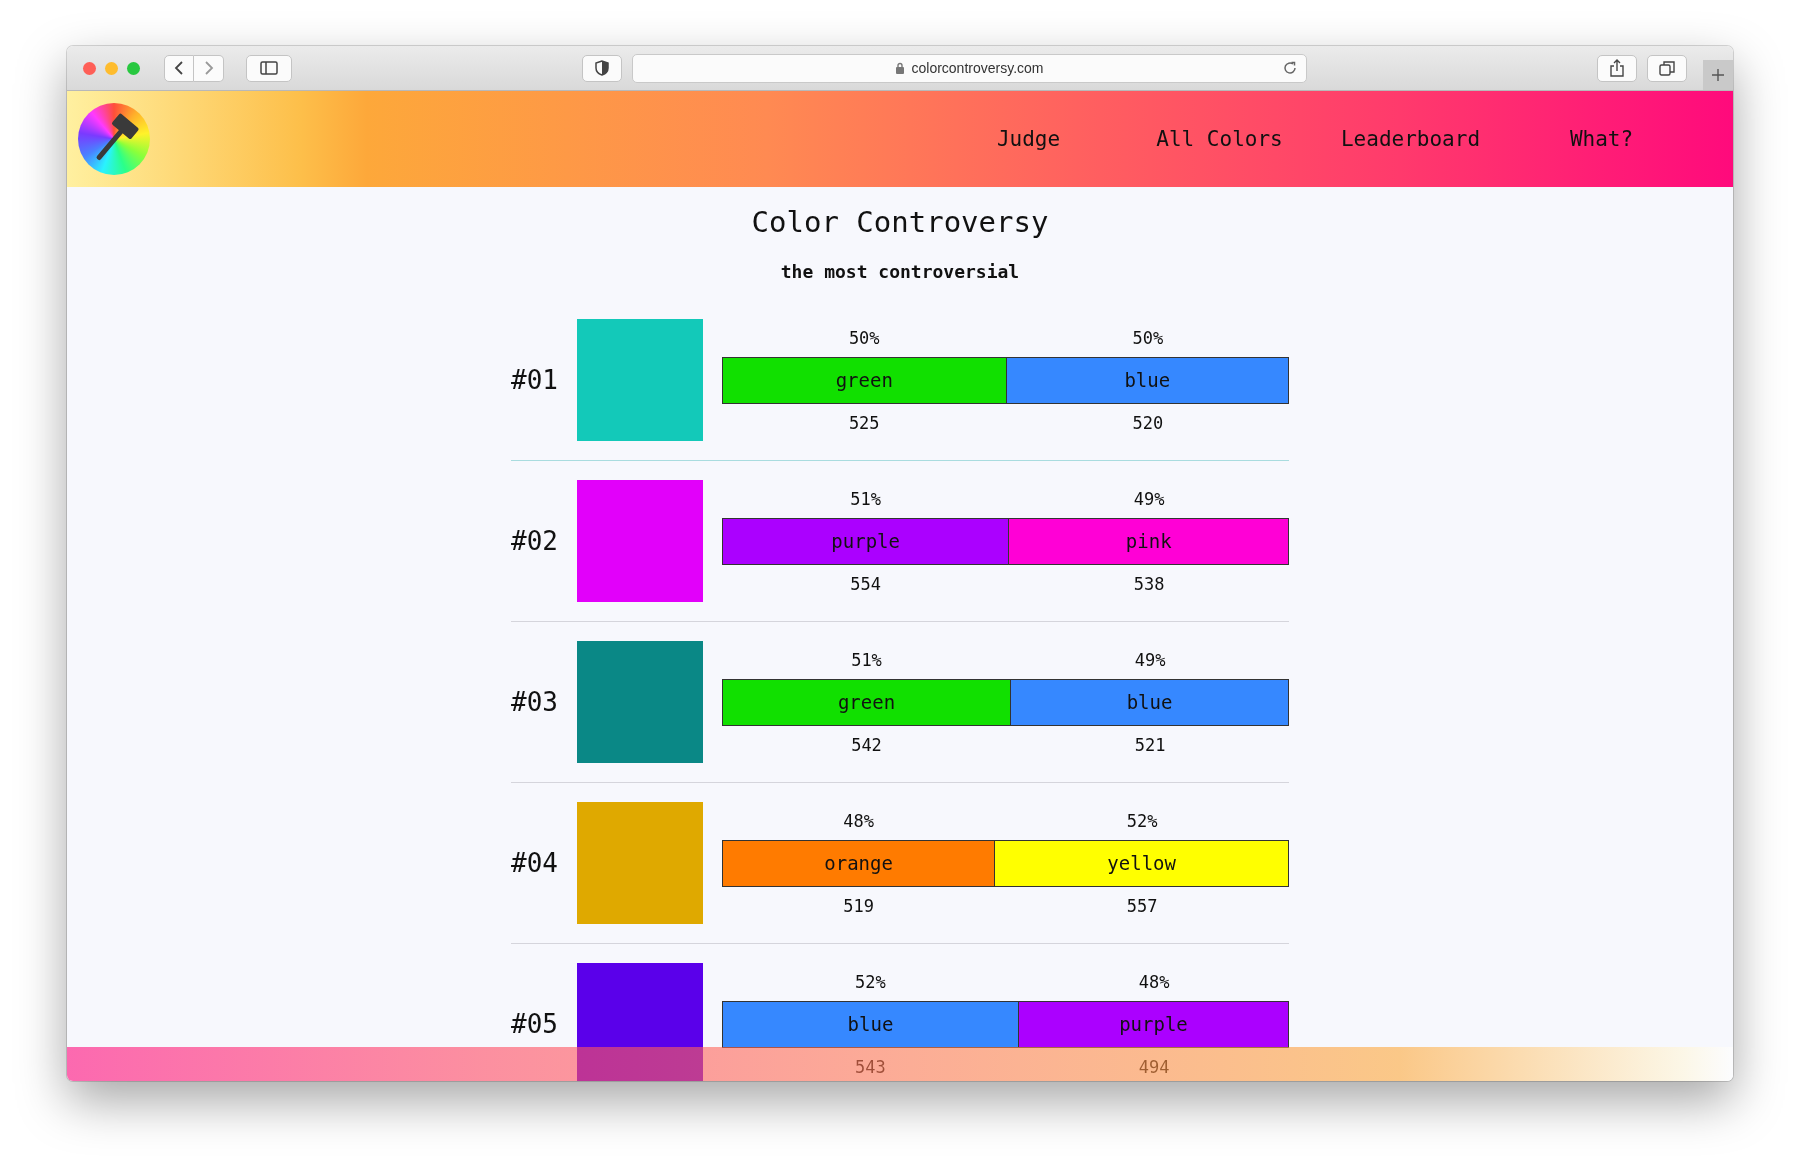  Describe the element at coordinates (900, 222) in the screenshot. I see `page-title: Color Controversy` at that location.